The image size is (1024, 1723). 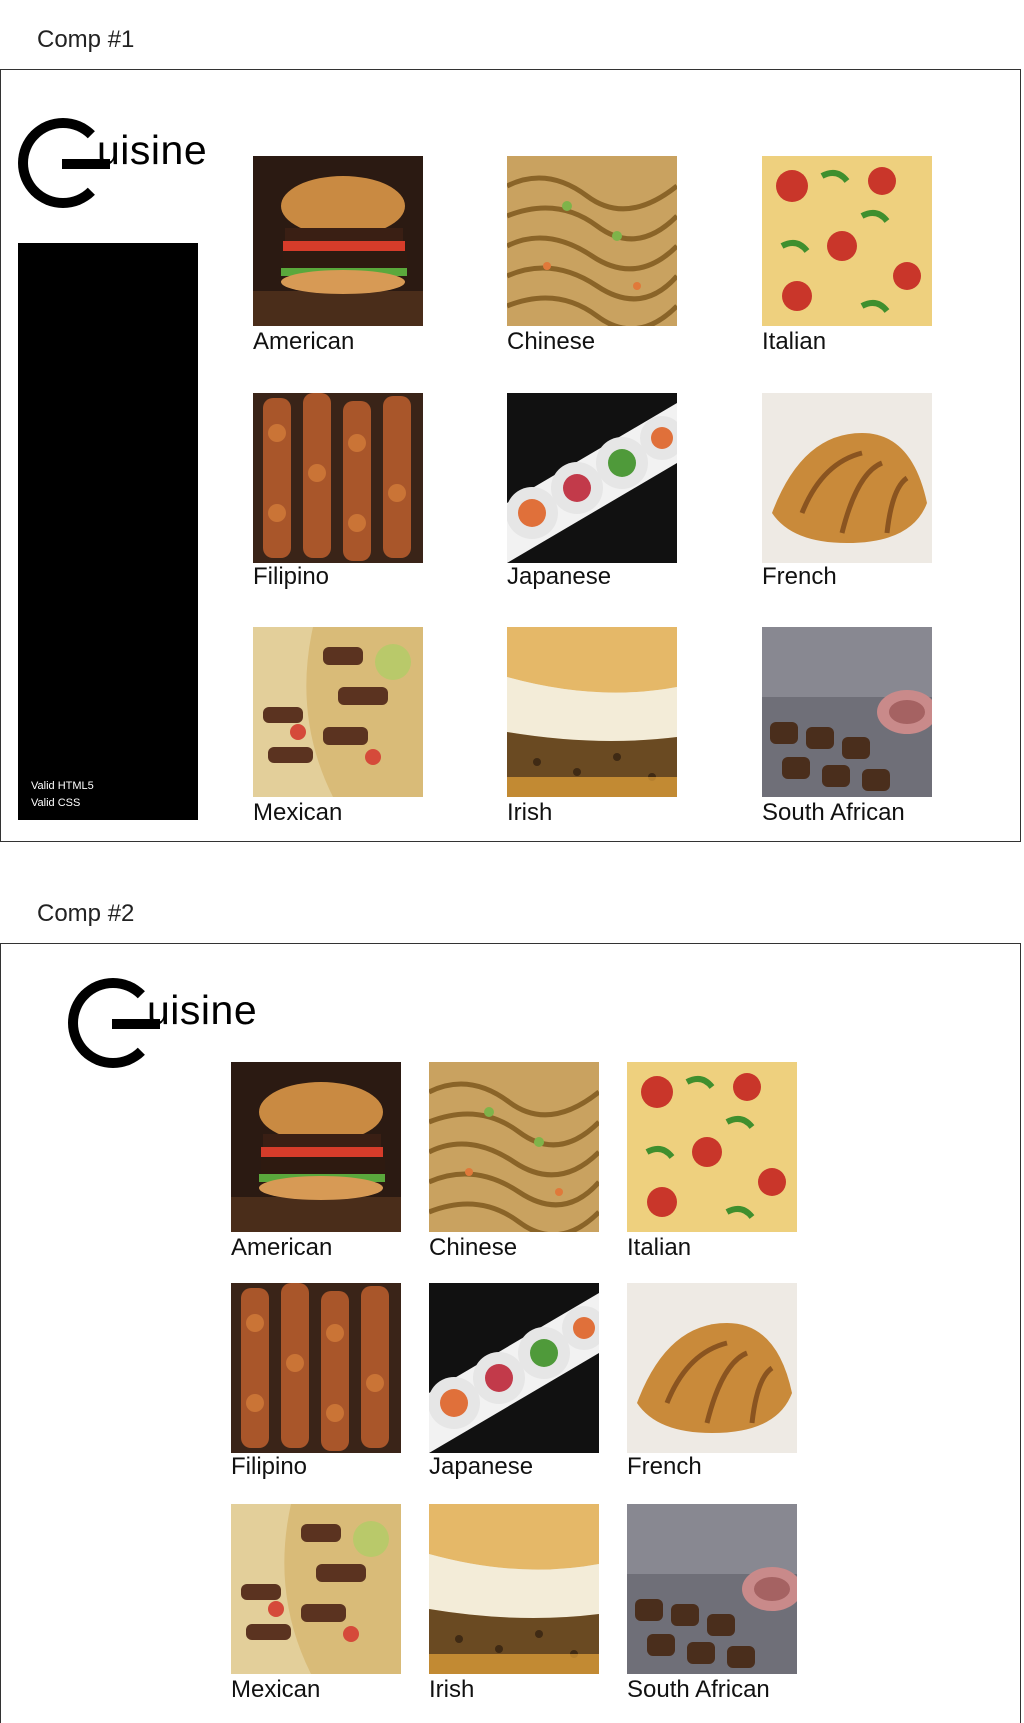 I want to click on sidebar: Valid HTML5 Valid CSS, so click(x=108, y=531).